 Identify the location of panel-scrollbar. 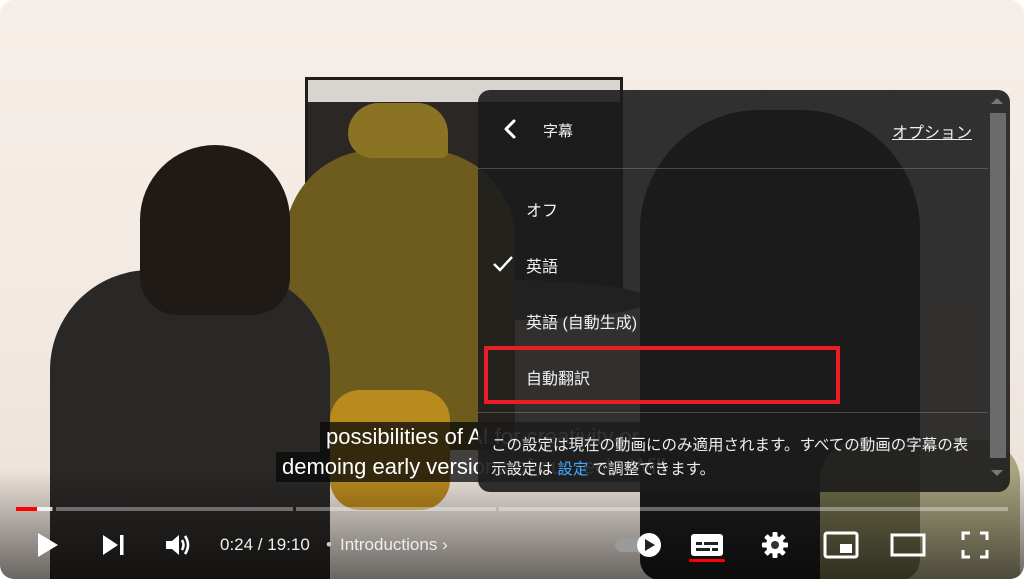
(997, 291).